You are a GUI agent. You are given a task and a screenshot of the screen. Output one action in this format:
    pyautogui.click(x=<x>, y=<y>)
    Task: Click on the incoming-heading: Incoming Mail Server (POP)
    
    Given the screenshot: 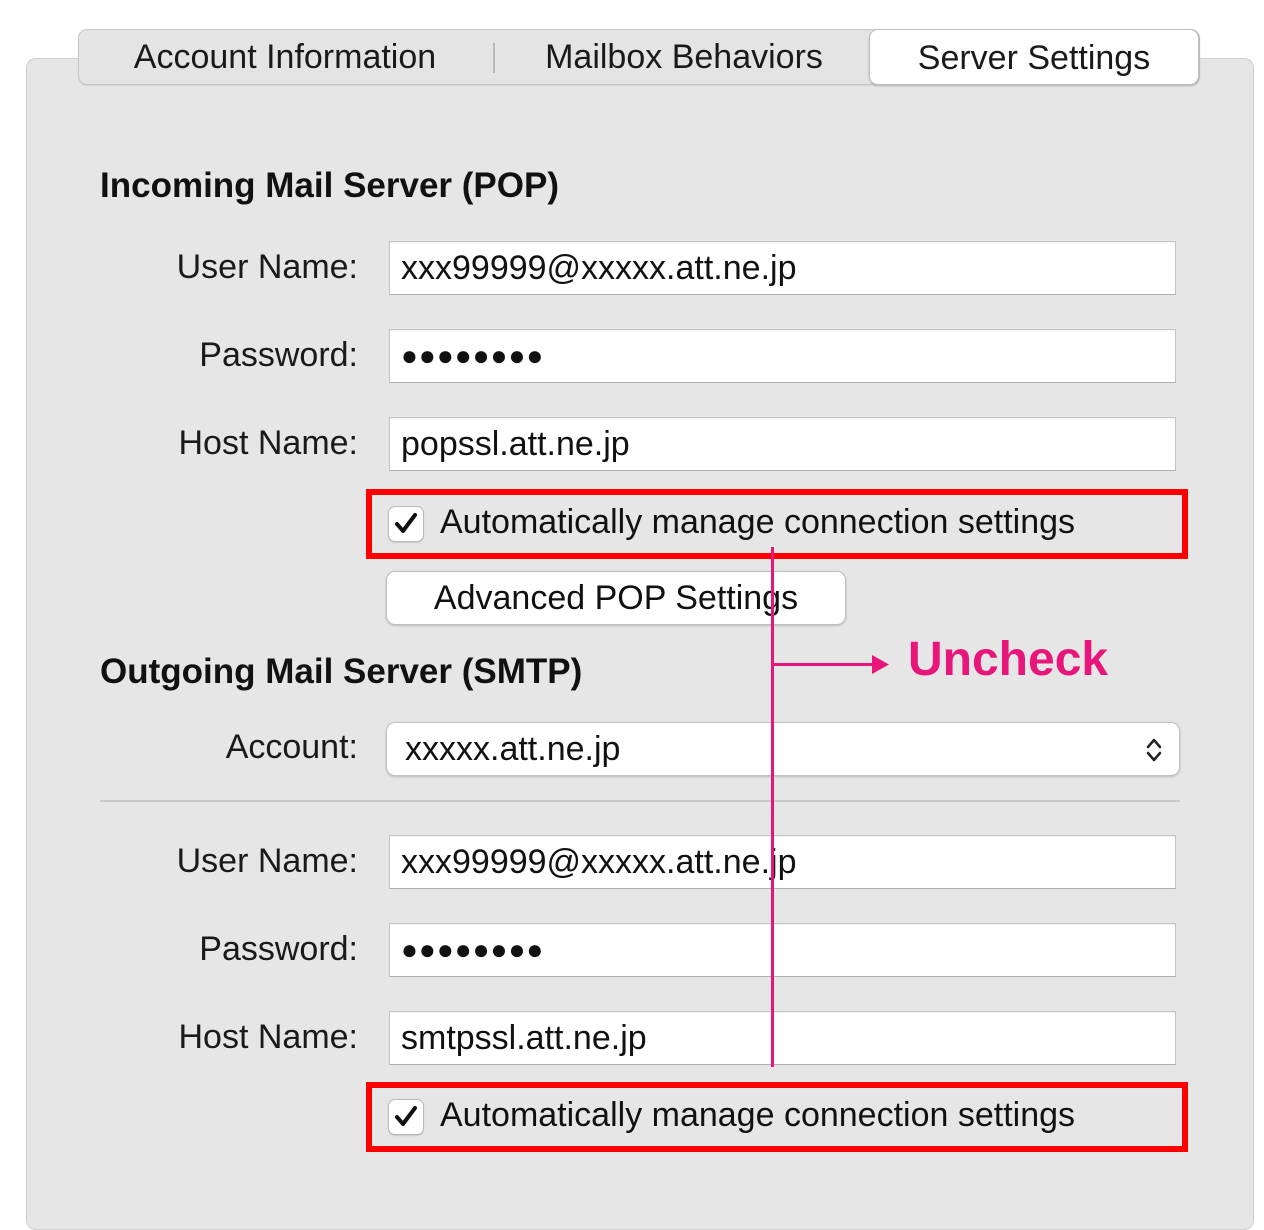 What is the action you would take?
    pyautogui.click(x=329, y=185)
    